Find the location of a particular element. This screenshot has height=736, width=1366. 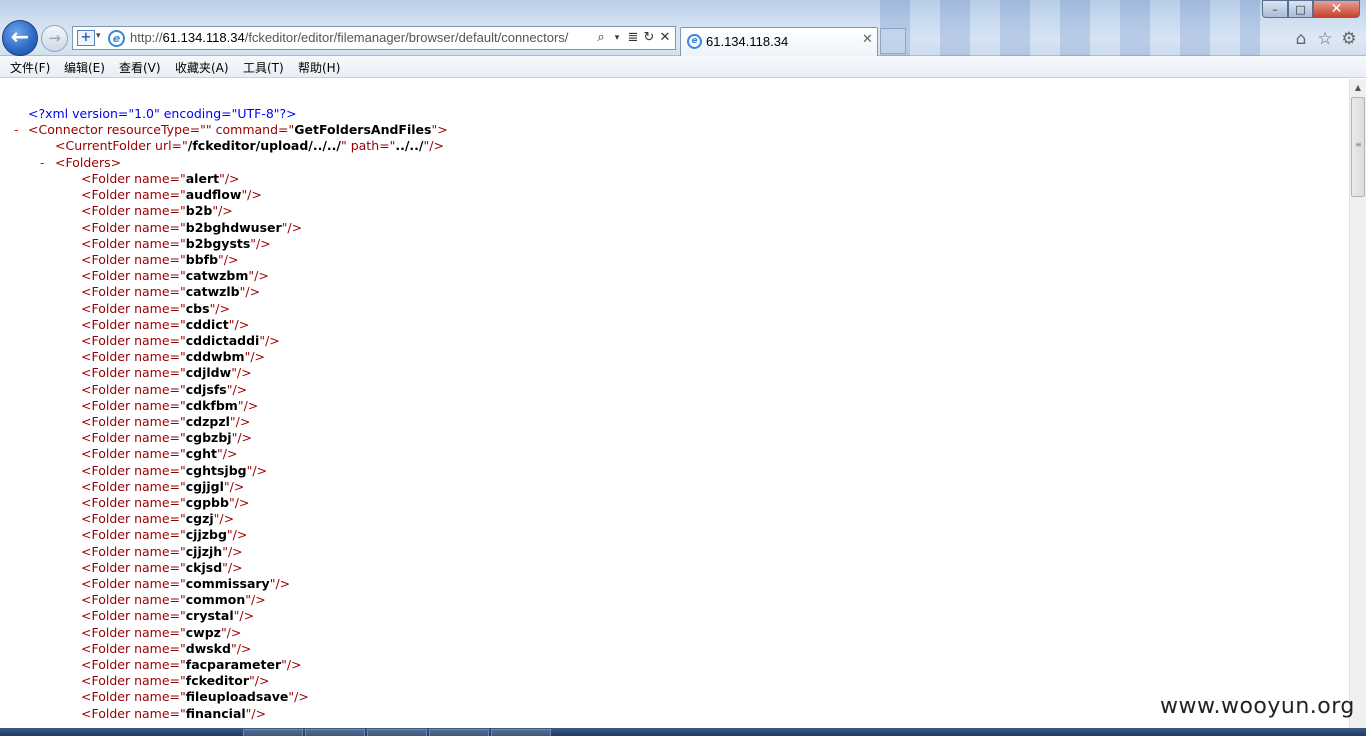

folder-element: <Folder name="b2bghdwuser"/> is located at coordinates (191, 228).